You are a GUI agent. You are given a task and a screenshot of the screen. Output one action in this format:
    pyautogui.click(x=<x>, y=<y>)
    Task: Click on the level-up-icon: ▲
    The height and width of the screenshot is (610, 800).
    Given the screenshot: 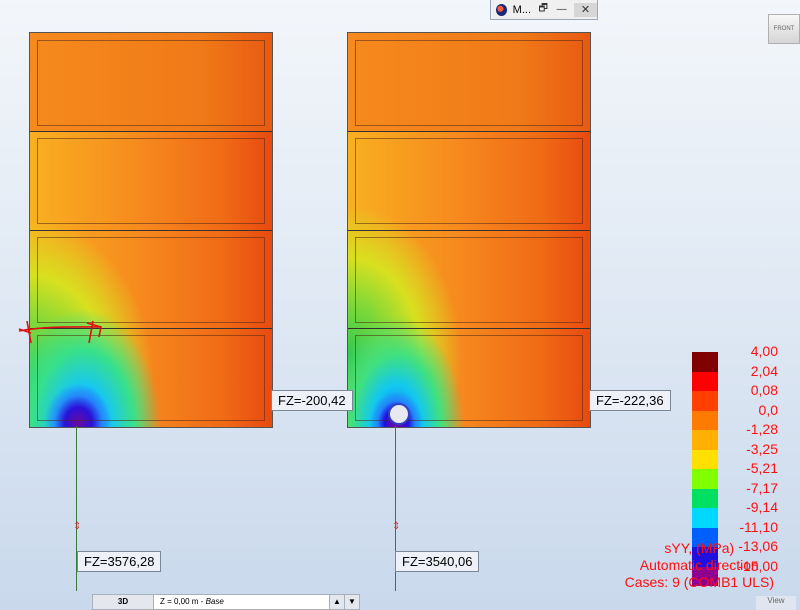 What is the action you would take?
    pyautogui.click(x=336, y=602)
    